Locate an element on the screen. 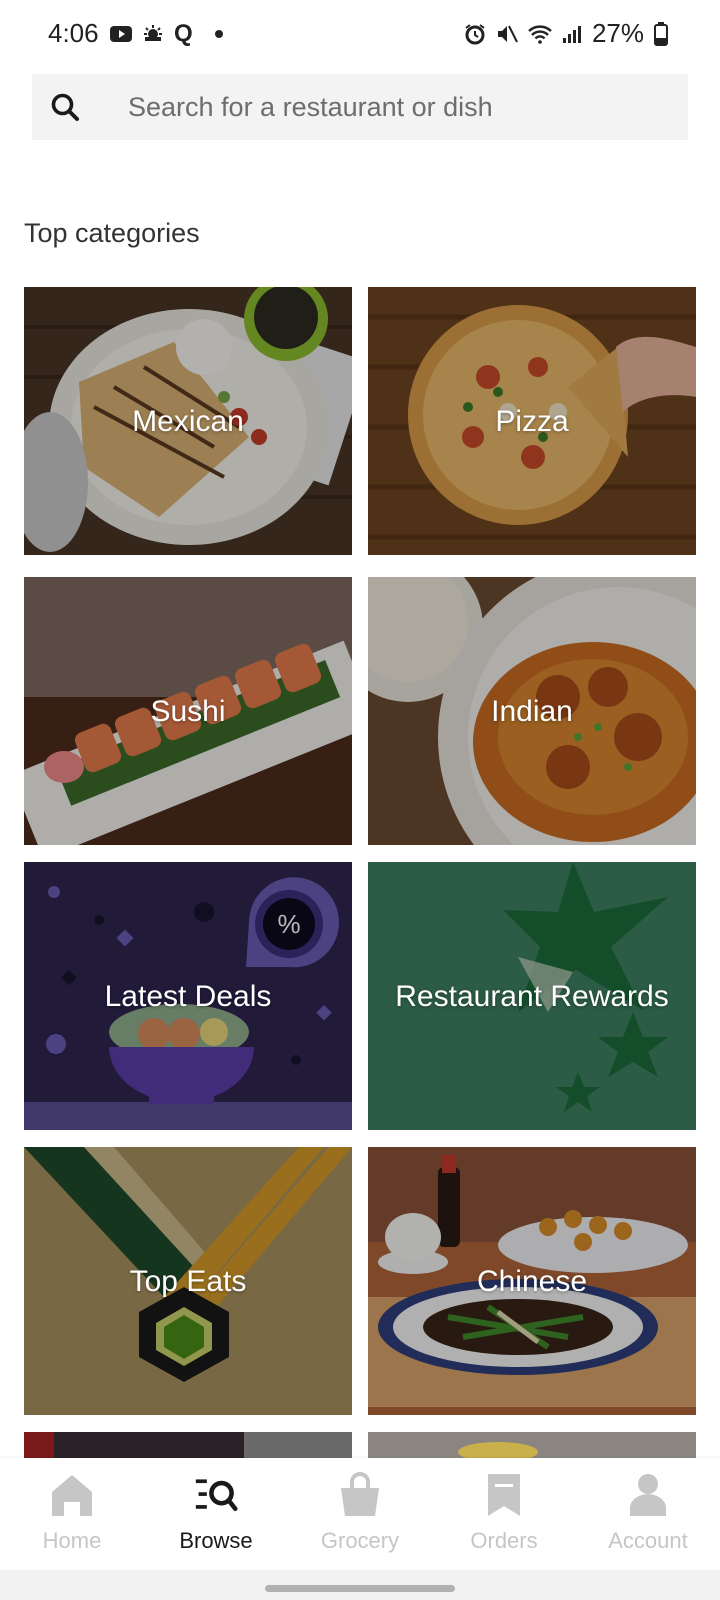 The image size is (720, 1600). alarm-icon is located at coordinates (475, 33).